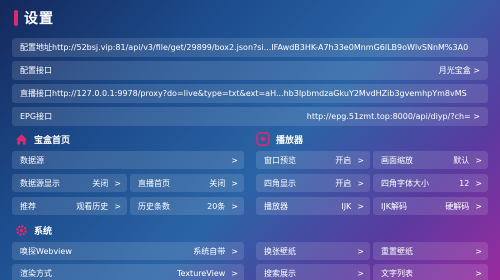  What do you see at coordinates (92, 206) in the screenshot?
I see `recommend-value: 观看历史` at bounding box center [92, 206].